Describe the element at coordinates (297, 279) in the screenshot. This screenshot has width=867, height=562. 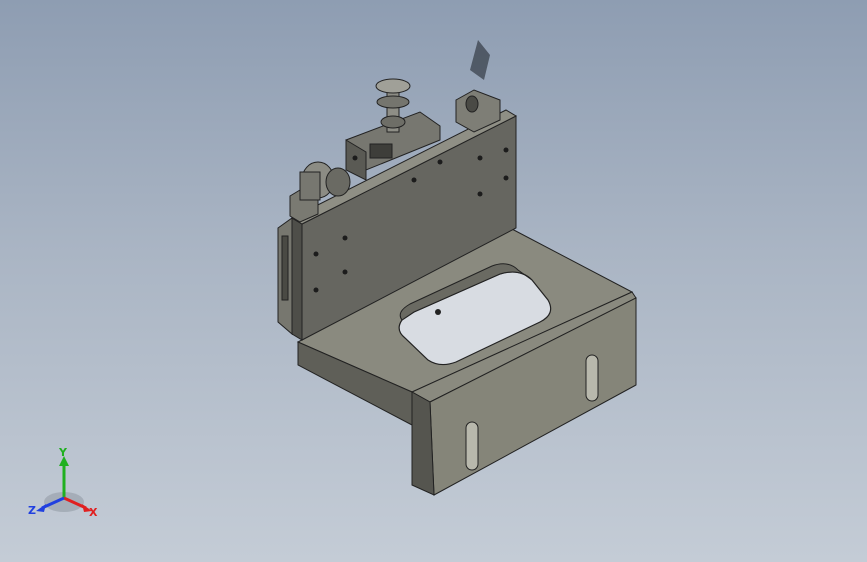
I see `vertical-plate-edge` at that location.